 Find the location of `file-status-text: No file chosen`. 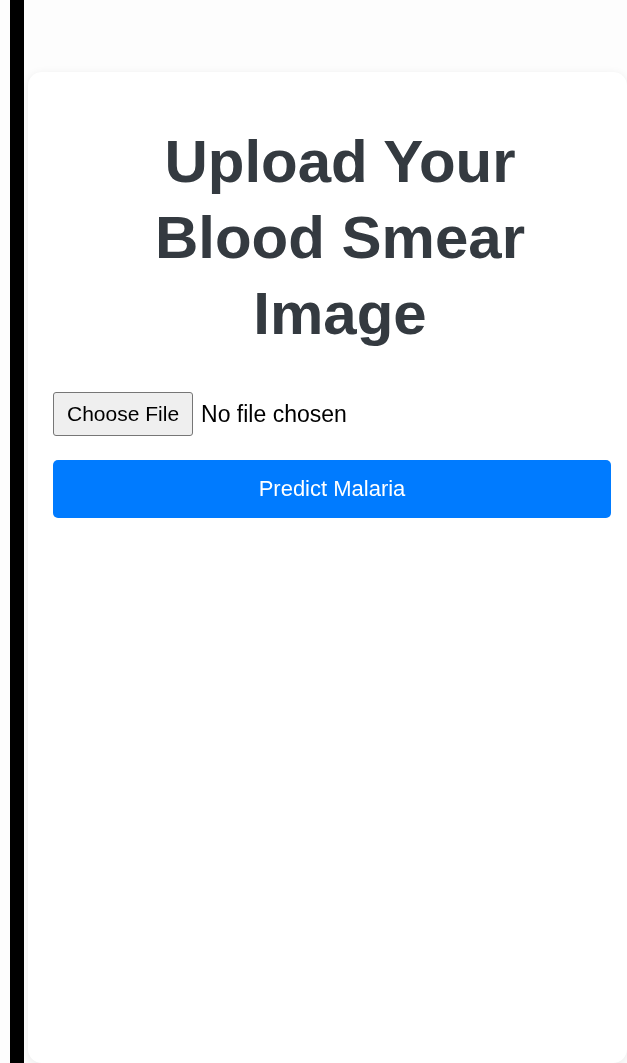

file-status-text: No file chosen is located at coordinates (274, 414).